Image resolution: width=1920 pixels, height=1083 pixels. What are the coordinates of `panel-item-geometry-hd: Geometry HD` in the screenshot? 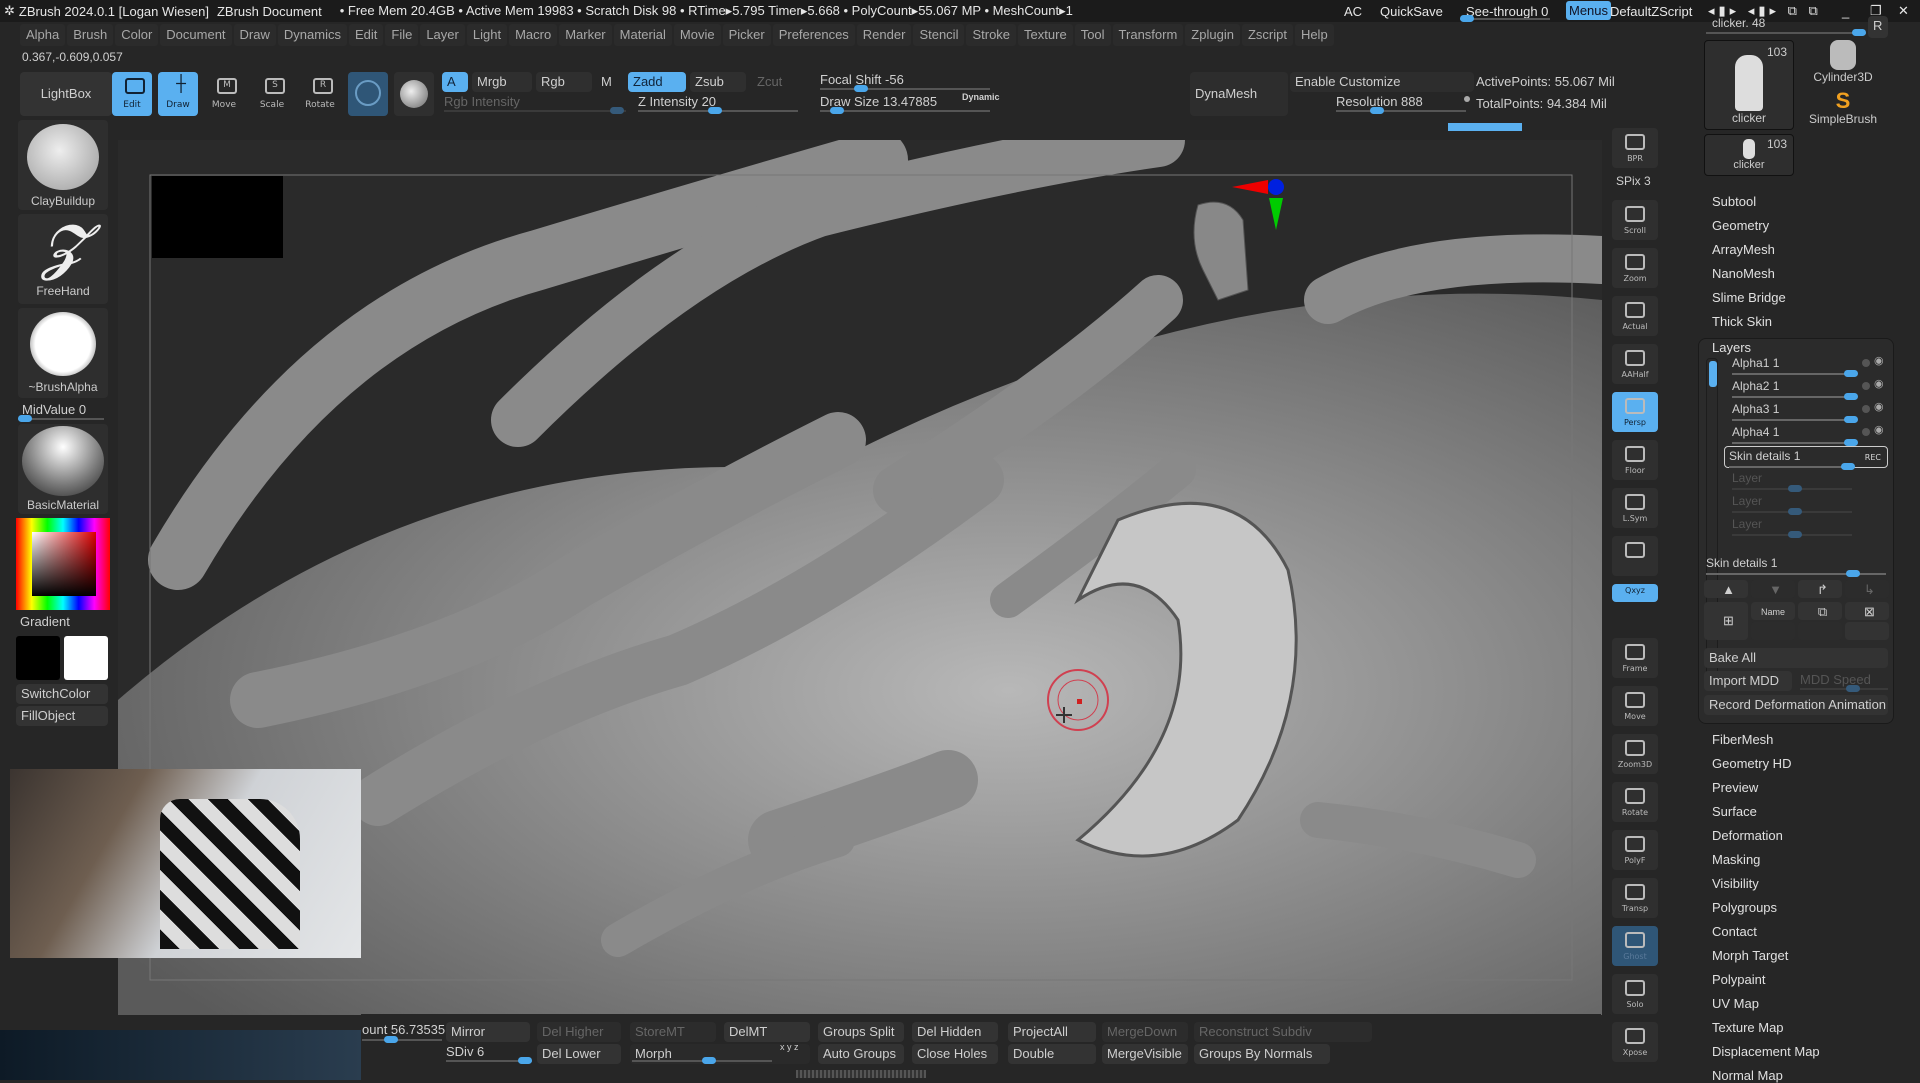 It's located at (1751, 763).